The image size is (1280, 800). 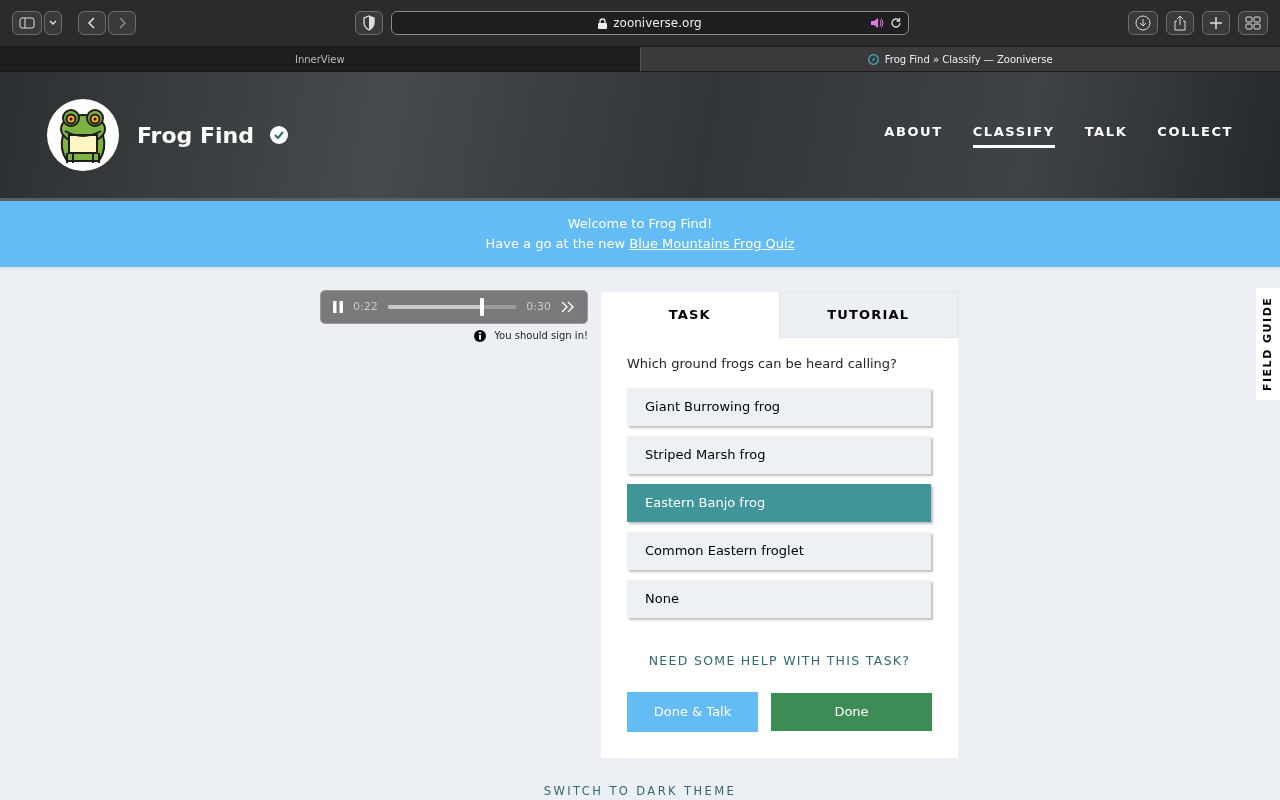 I want to click on back-button, so click(x=92, y=23).